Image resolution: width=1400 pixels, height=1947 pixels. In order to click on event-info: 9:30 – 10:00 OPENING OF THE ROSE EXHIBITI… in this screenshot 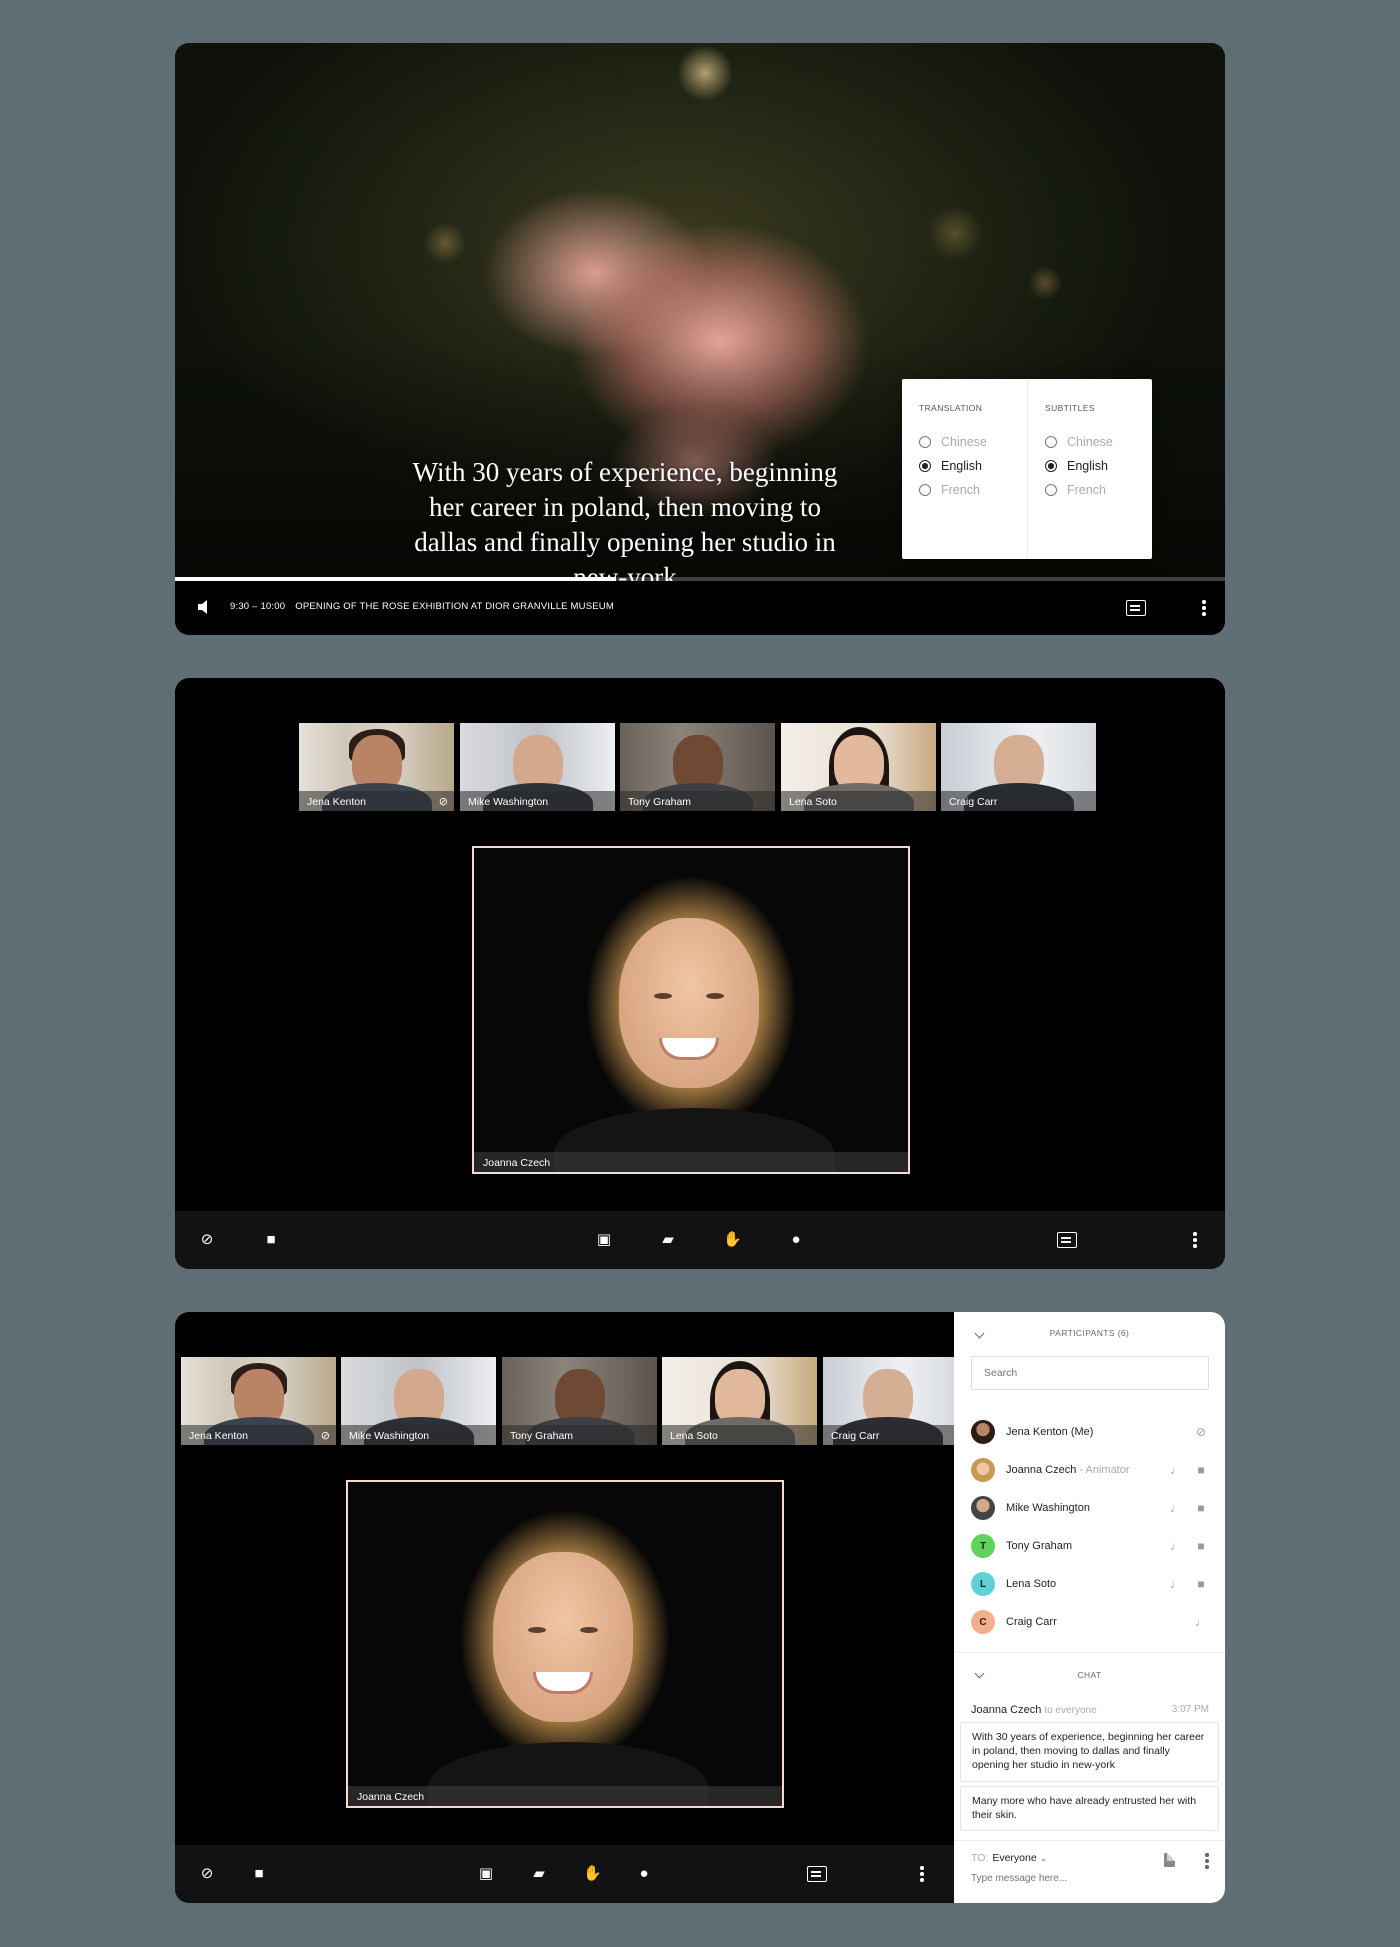, I will do `click(422, 606)`.